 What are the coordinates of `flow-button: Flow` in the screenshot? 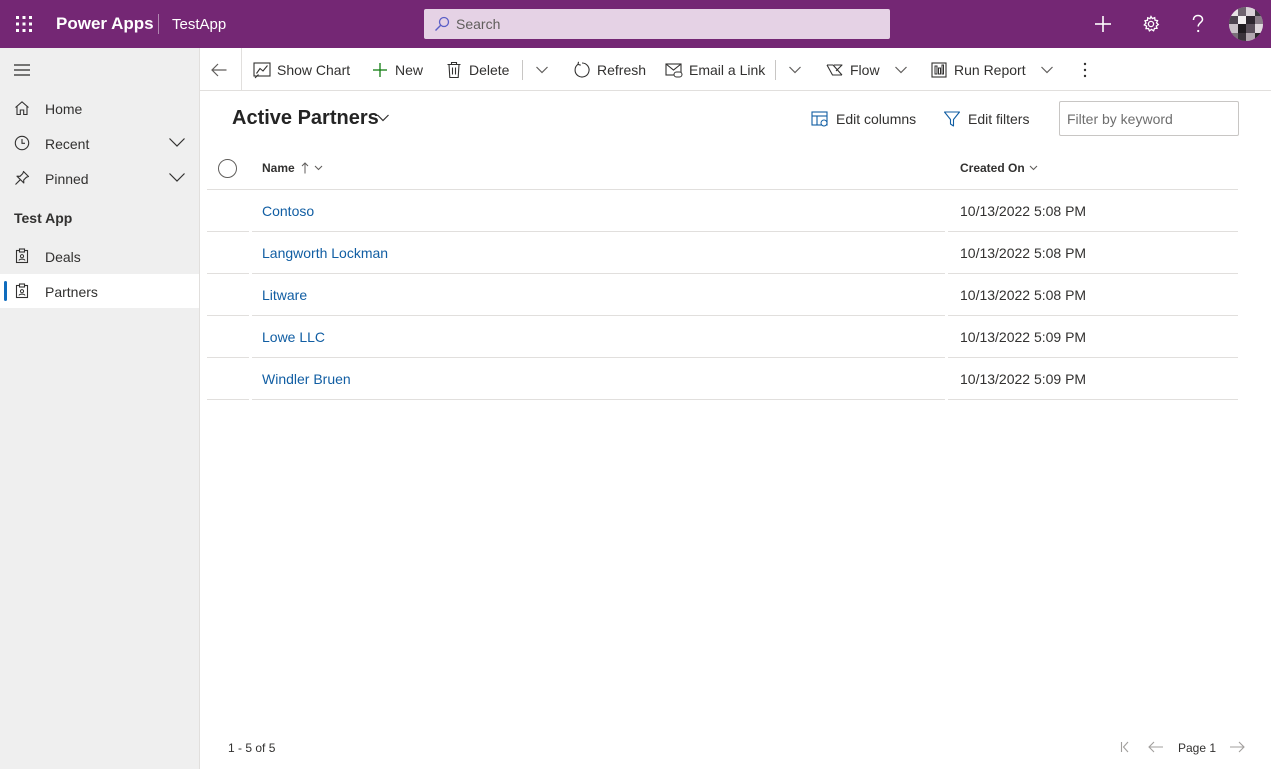 It's located at (871, 70).